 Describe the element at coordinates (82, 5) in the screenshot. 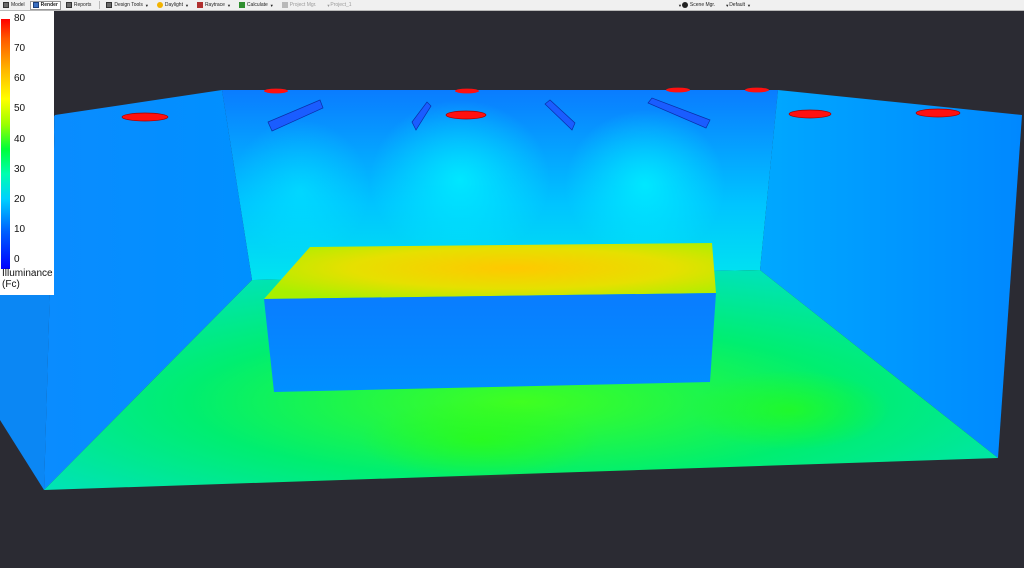

I see `reports-tab-label: Reports` at that location.